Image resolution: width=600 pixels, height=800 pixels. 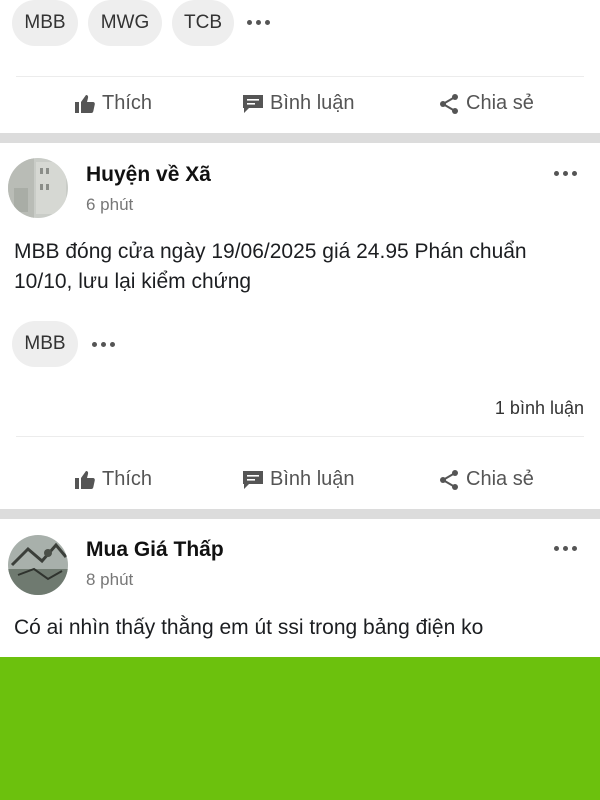 What do you see at coordinates (203, 23) in the screenshot?
I see `tag-chip-tcb: TCB` at bounding box center [203, 23].